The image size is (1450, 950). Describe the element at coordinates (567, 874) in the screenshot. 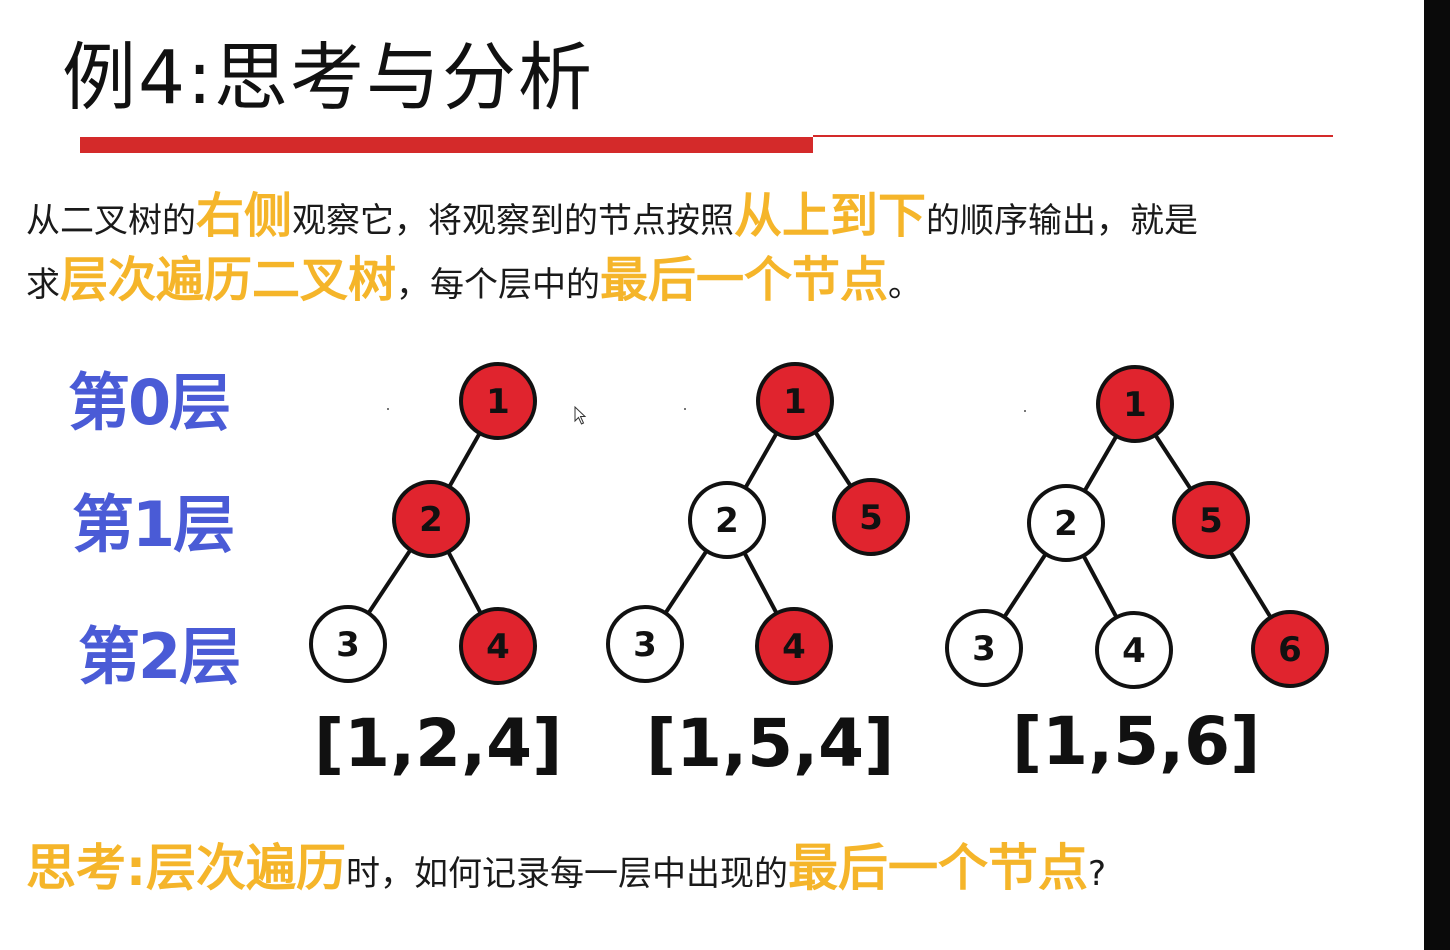

I see `question-text: 时，如何记录每一层中出现的` at that location.